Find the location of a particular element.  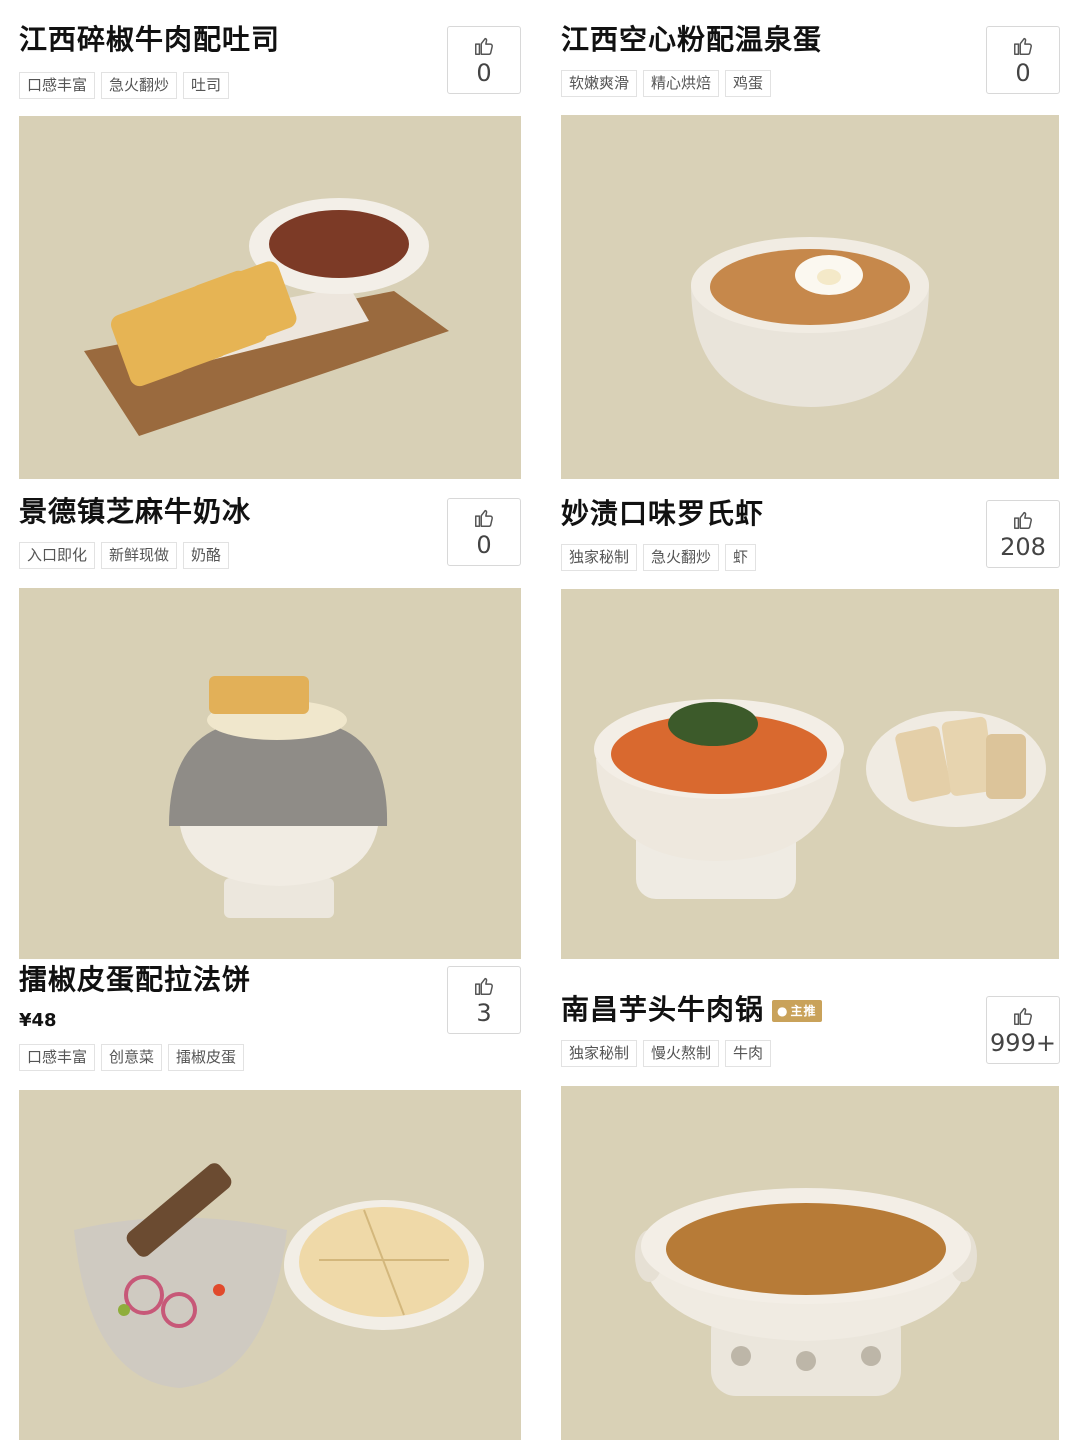

tag: 创意菜 is located at coordinates (132, 1057).